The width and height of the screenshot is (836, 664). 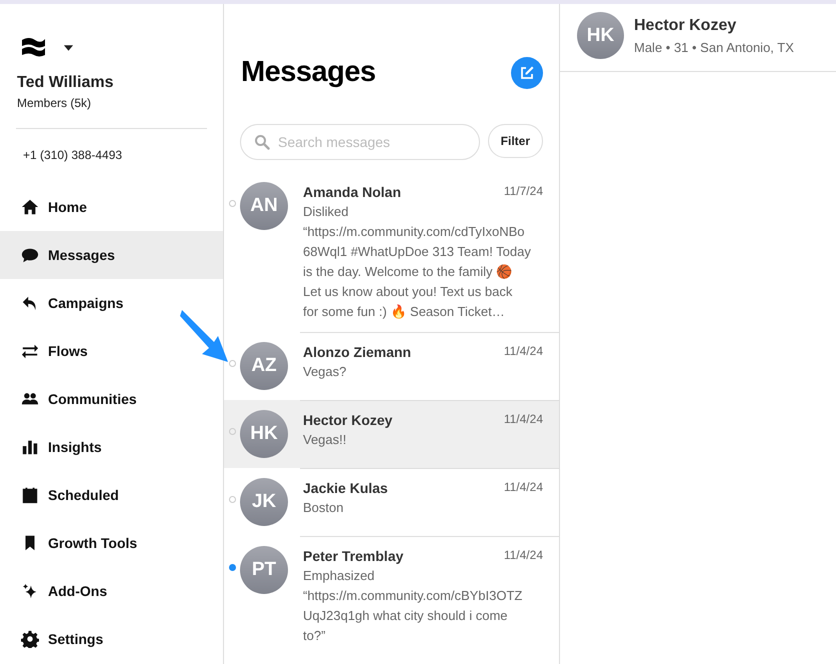 I want to click on message-date: 11/7/24, so click(x=523, y=192).